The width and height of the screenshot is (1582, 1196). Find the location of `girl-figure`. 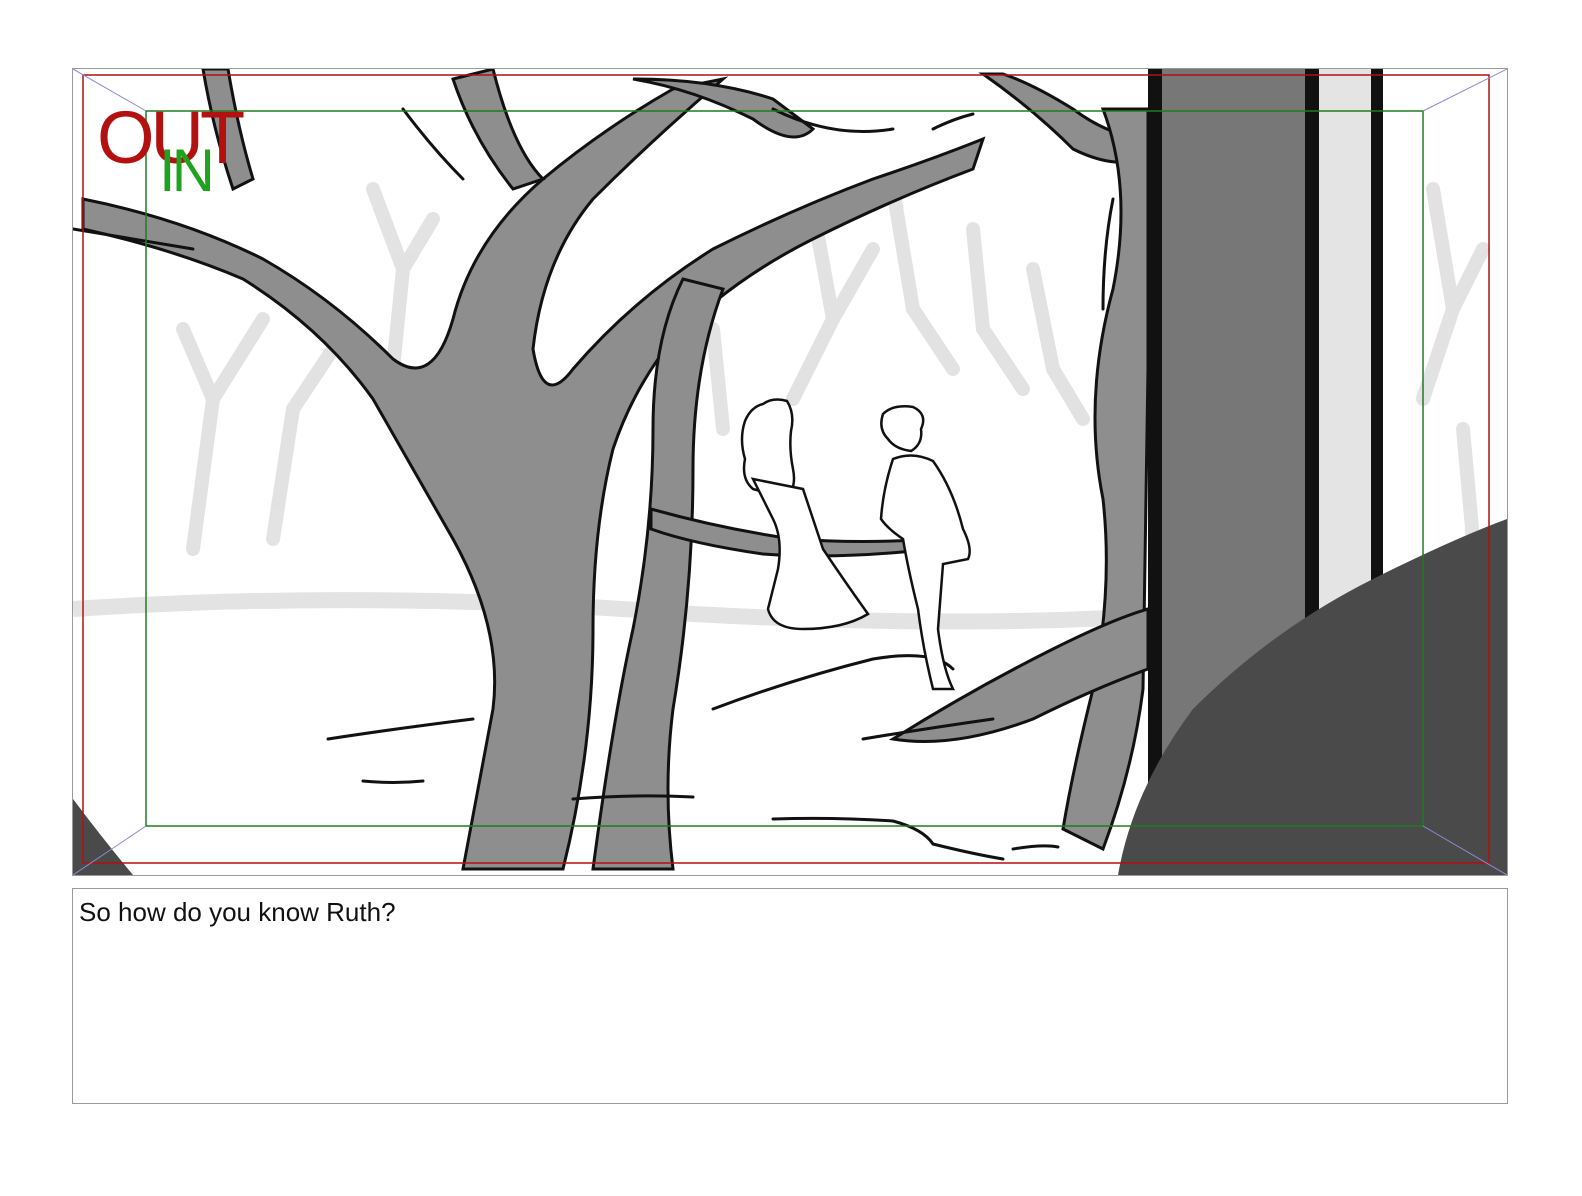

girl-figure is located at coordinates (805, 514).